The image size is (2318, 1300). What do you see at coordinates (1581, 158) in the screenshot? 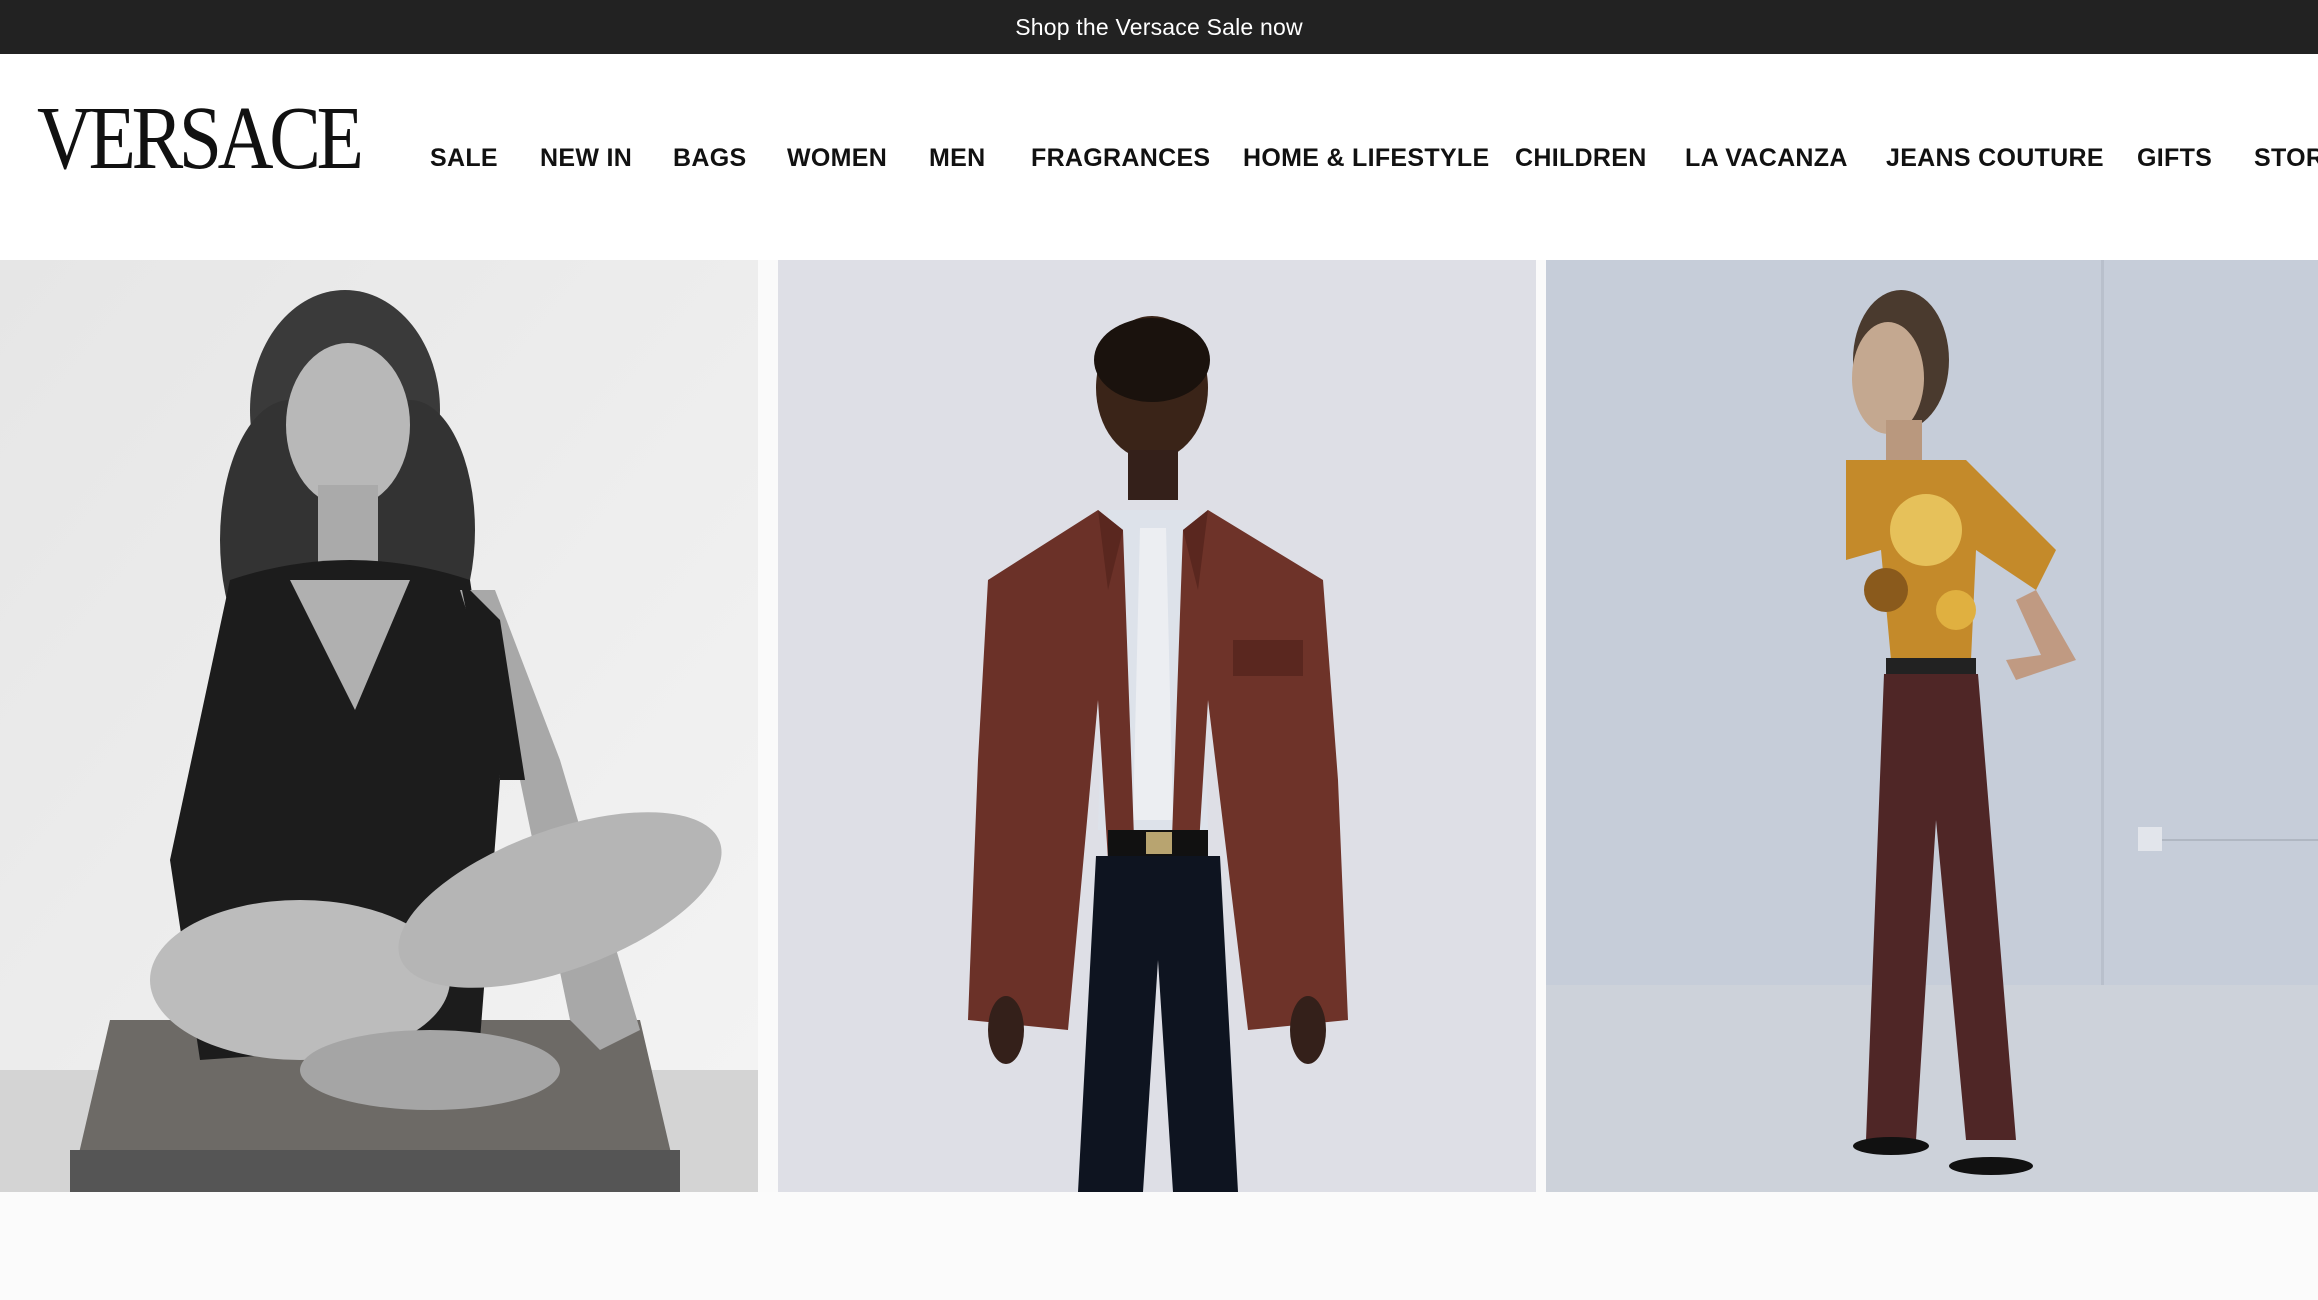
I see `nav-item-children: CHILDREN` at bounding box center [1581, 158].